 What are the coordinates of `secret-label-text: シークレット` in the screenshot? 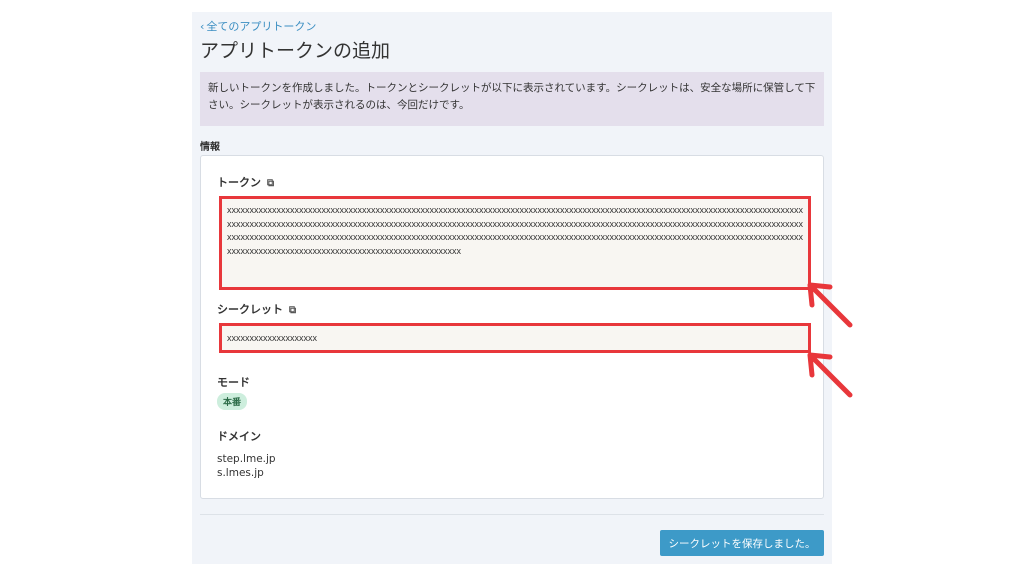 It's located at (250, 309).